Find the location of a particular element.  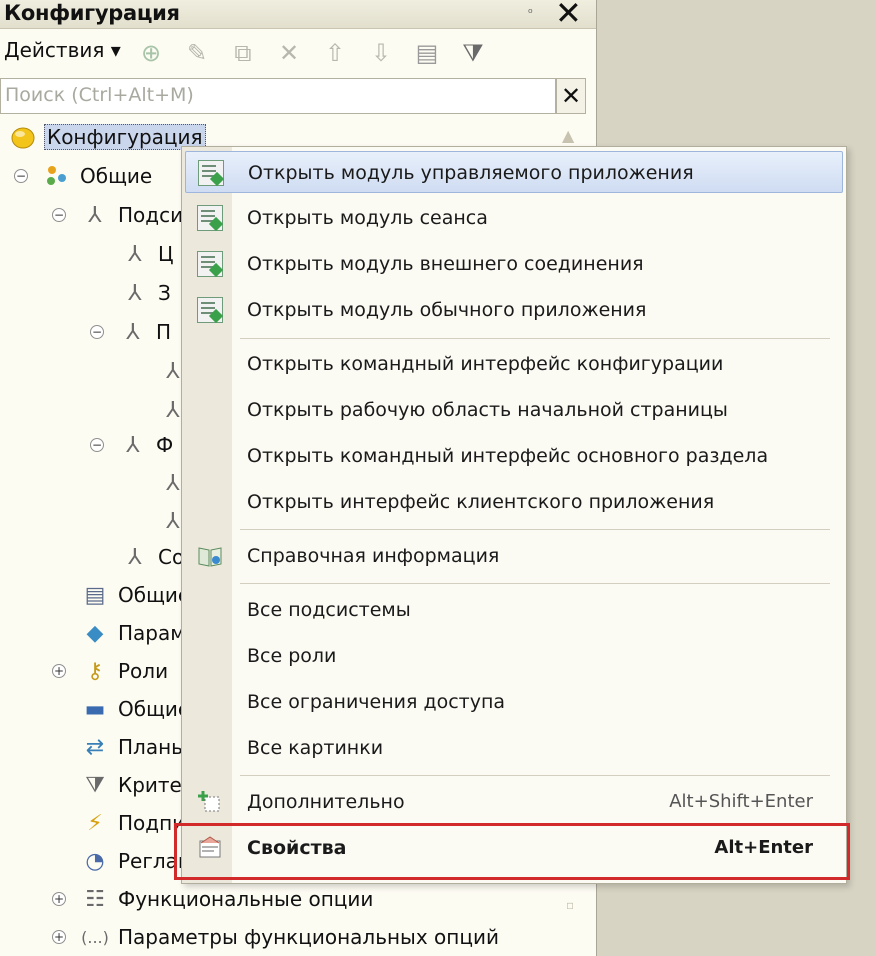

search-clear-icon: ✕ is located at coordinates (571, 96).